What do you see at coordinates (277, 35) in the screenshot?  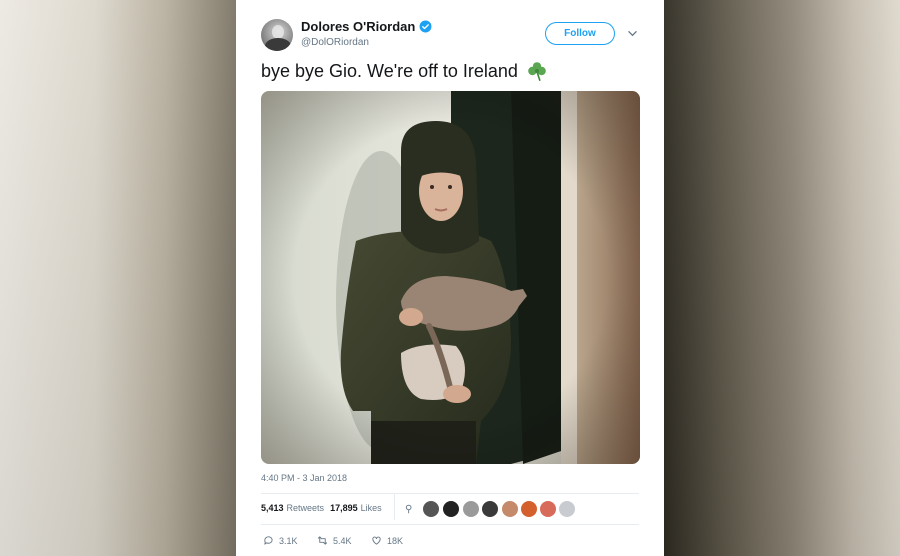 I see `avatar` at bounding box center [277, 35].